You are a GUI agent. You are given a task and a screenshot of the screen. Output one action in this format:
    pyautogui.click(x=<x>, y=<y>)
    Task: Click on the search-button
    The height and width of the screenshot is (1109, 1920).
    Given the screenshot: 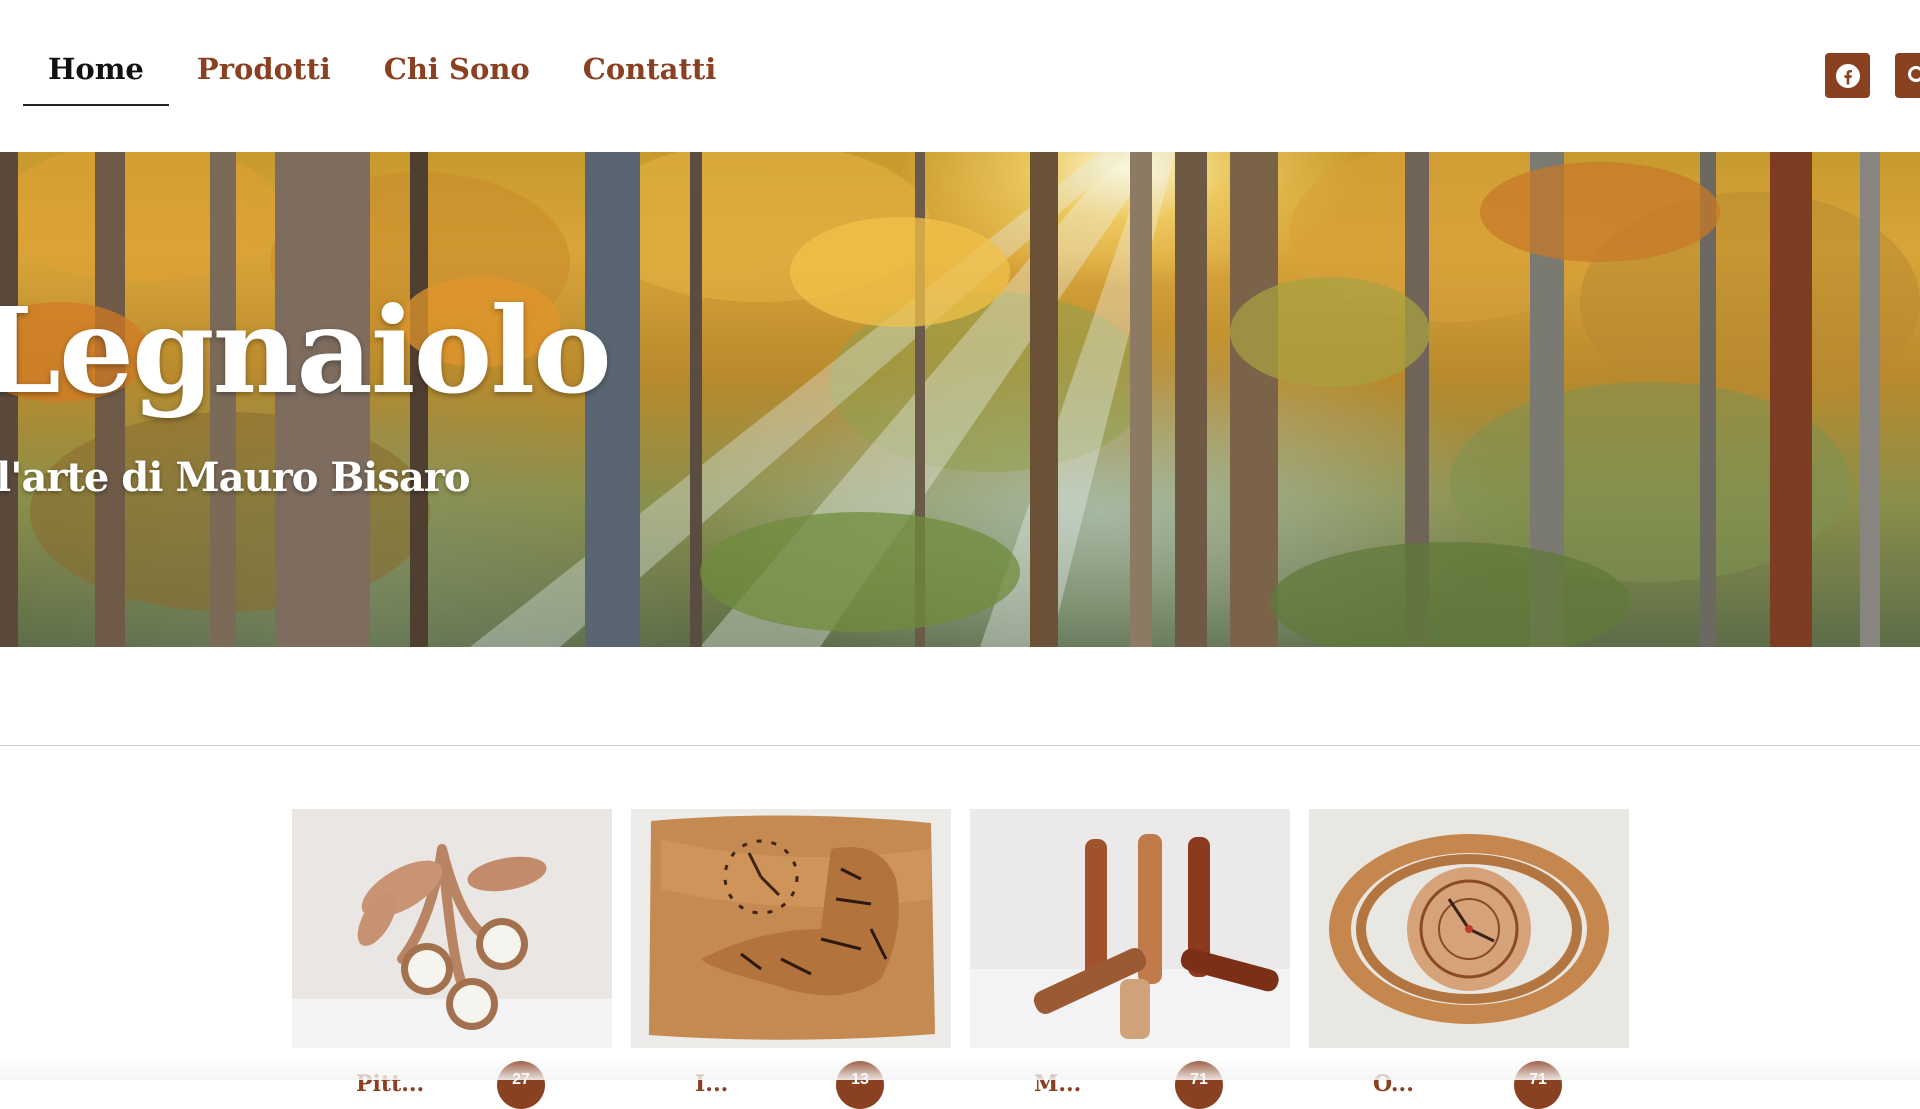 What is the action you would take?
    pyautogui.click(x=1907, y=75)
    